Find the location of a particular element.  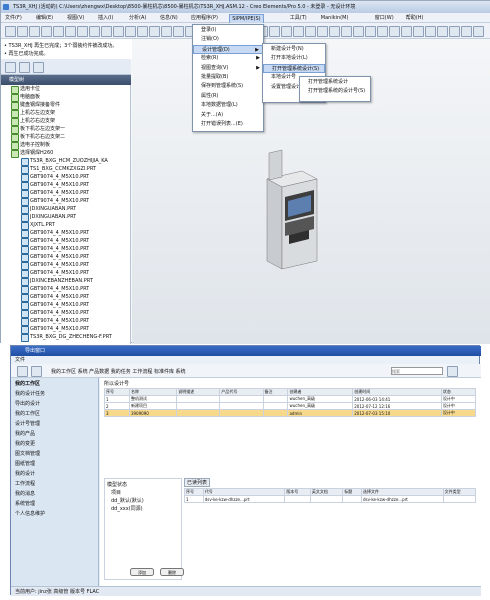

sidebar-item: 我的设计 is located at coordinates (56, 474).